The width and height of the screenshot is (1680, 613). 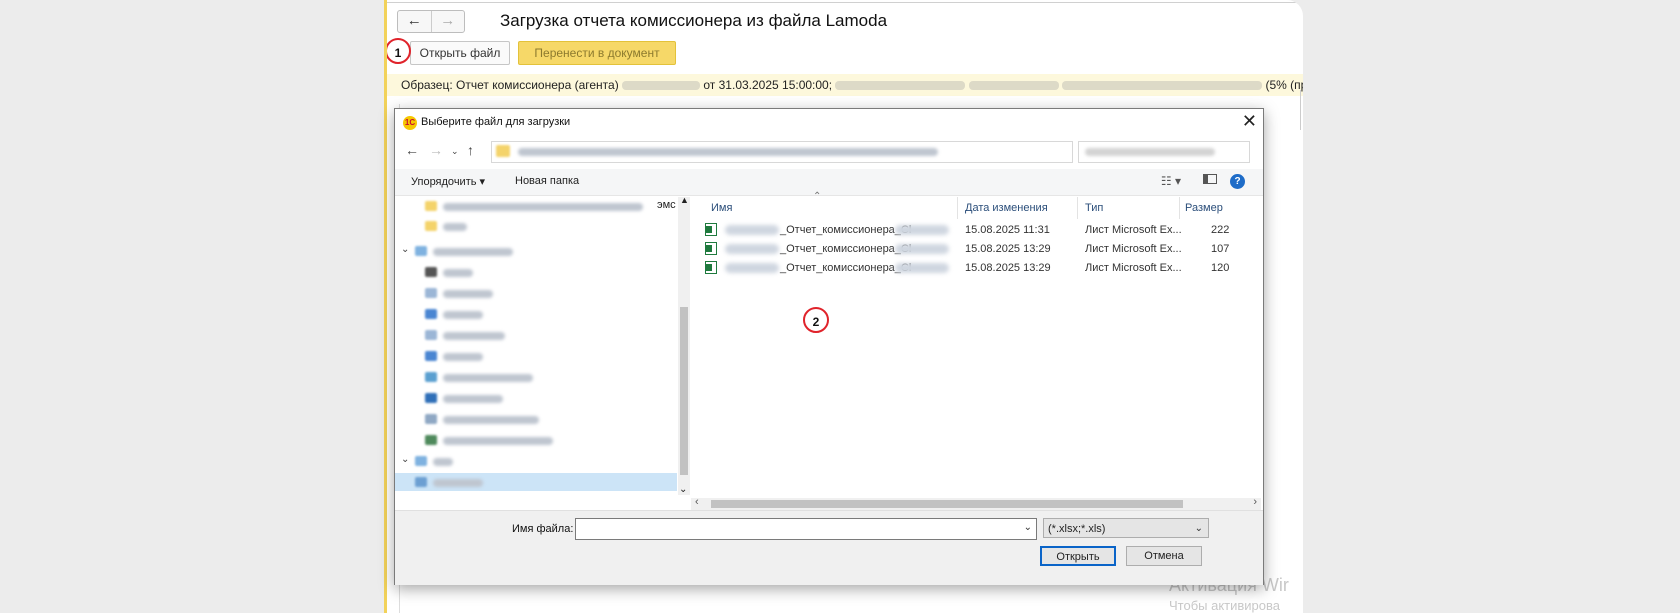 What do you see at coordinates (728, 152) in the screenshot?
I see `blurred-path` at bounding box center [728, 152].